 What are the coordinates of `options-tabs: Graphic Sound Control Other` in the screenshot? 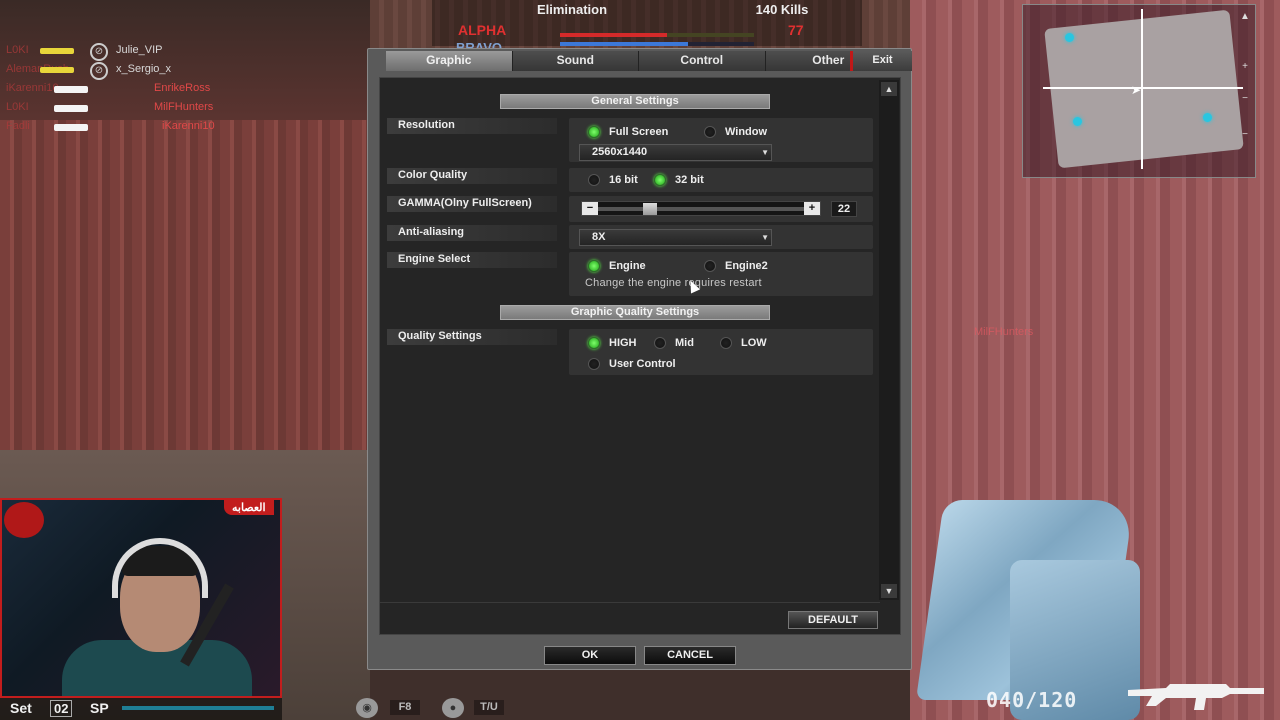 It's located at (639, 61).